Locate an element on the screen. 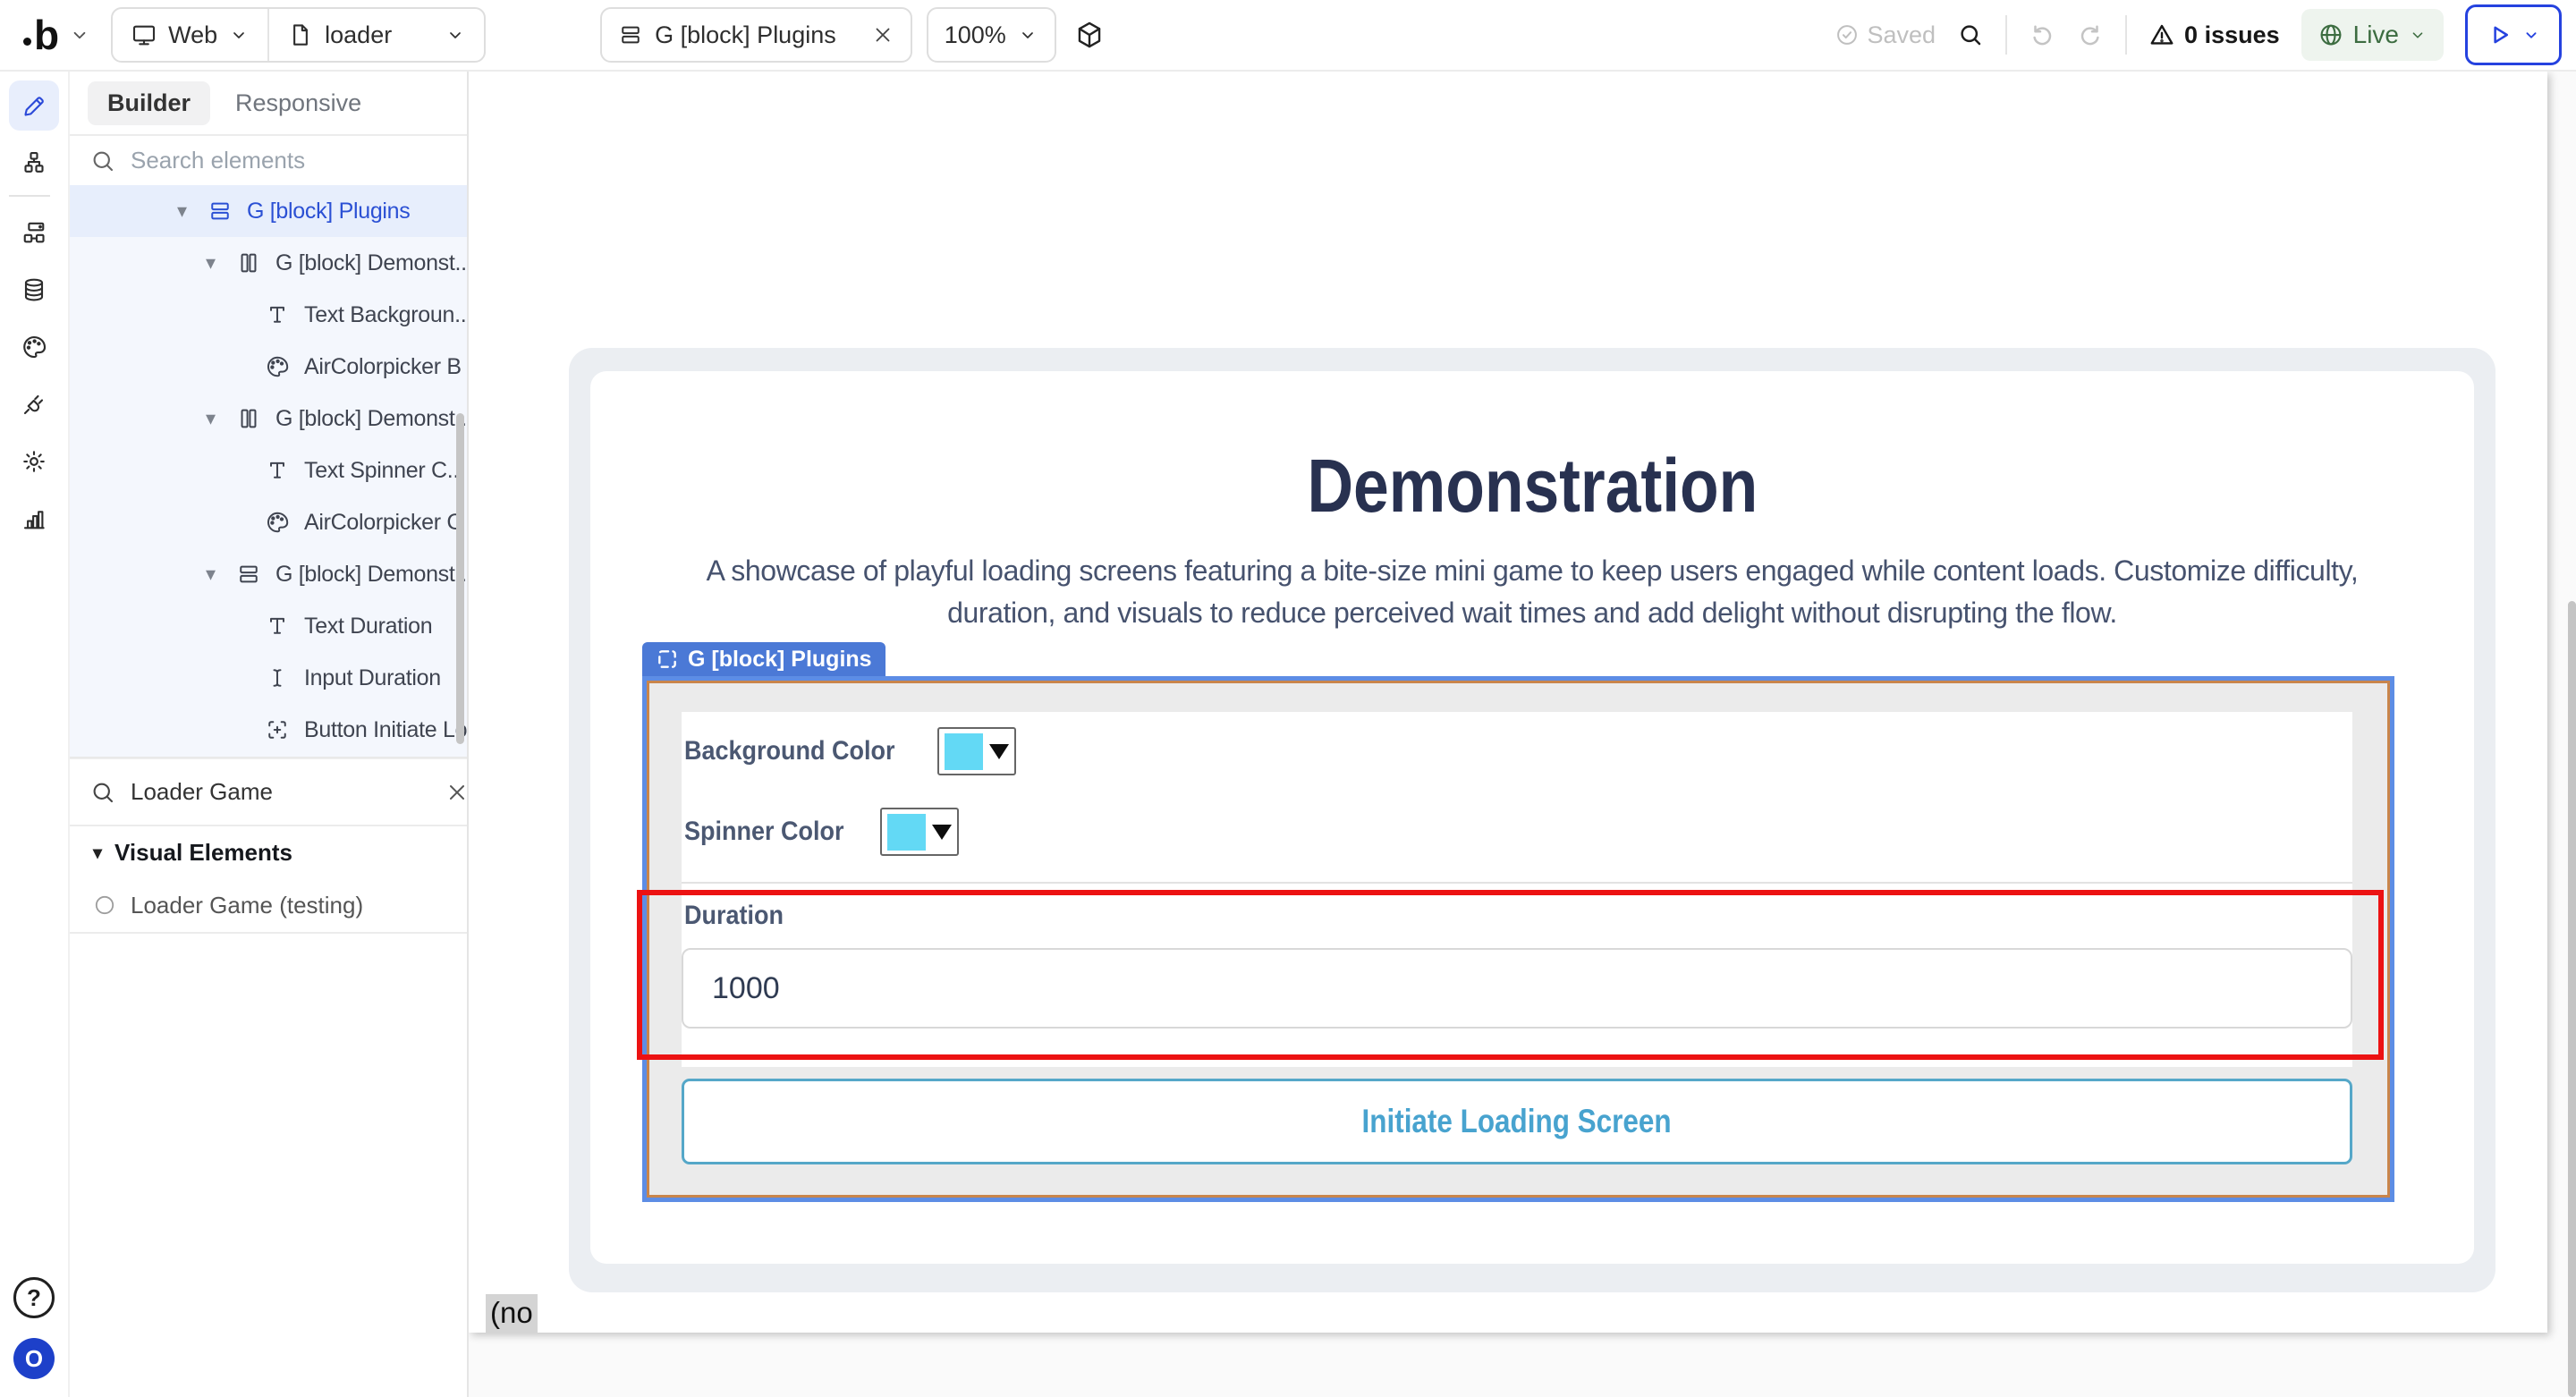  insert-search is located at coordinates (268, 792).